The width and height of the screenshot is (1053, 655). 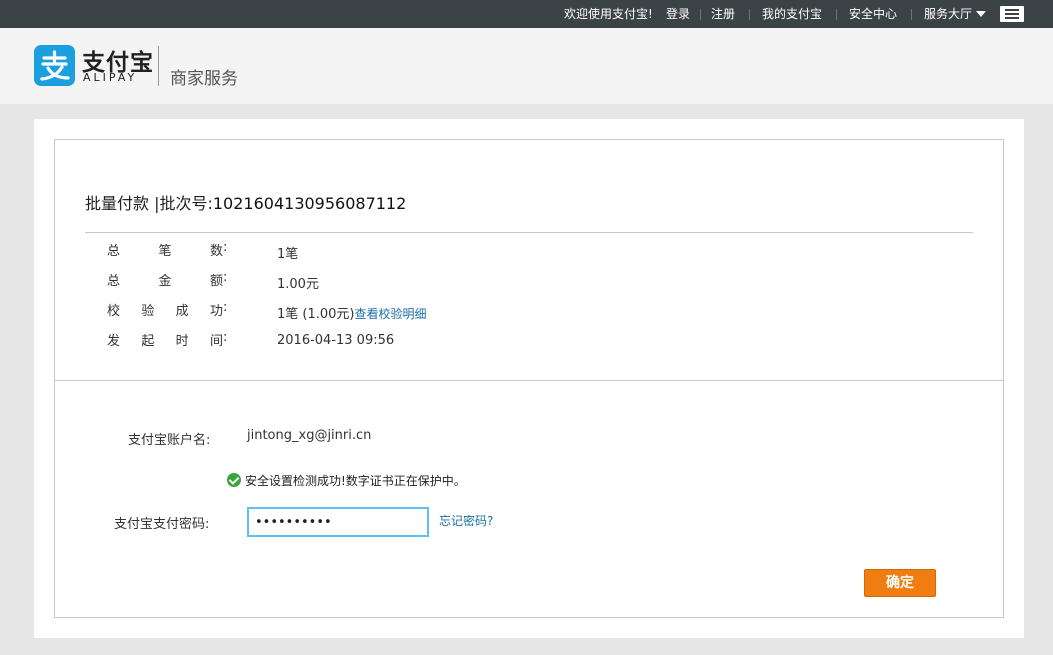 What do you see at coordinates (678, 14) in the screenshot?
I see `login-link: 登录` at bounding box center [678, 14].